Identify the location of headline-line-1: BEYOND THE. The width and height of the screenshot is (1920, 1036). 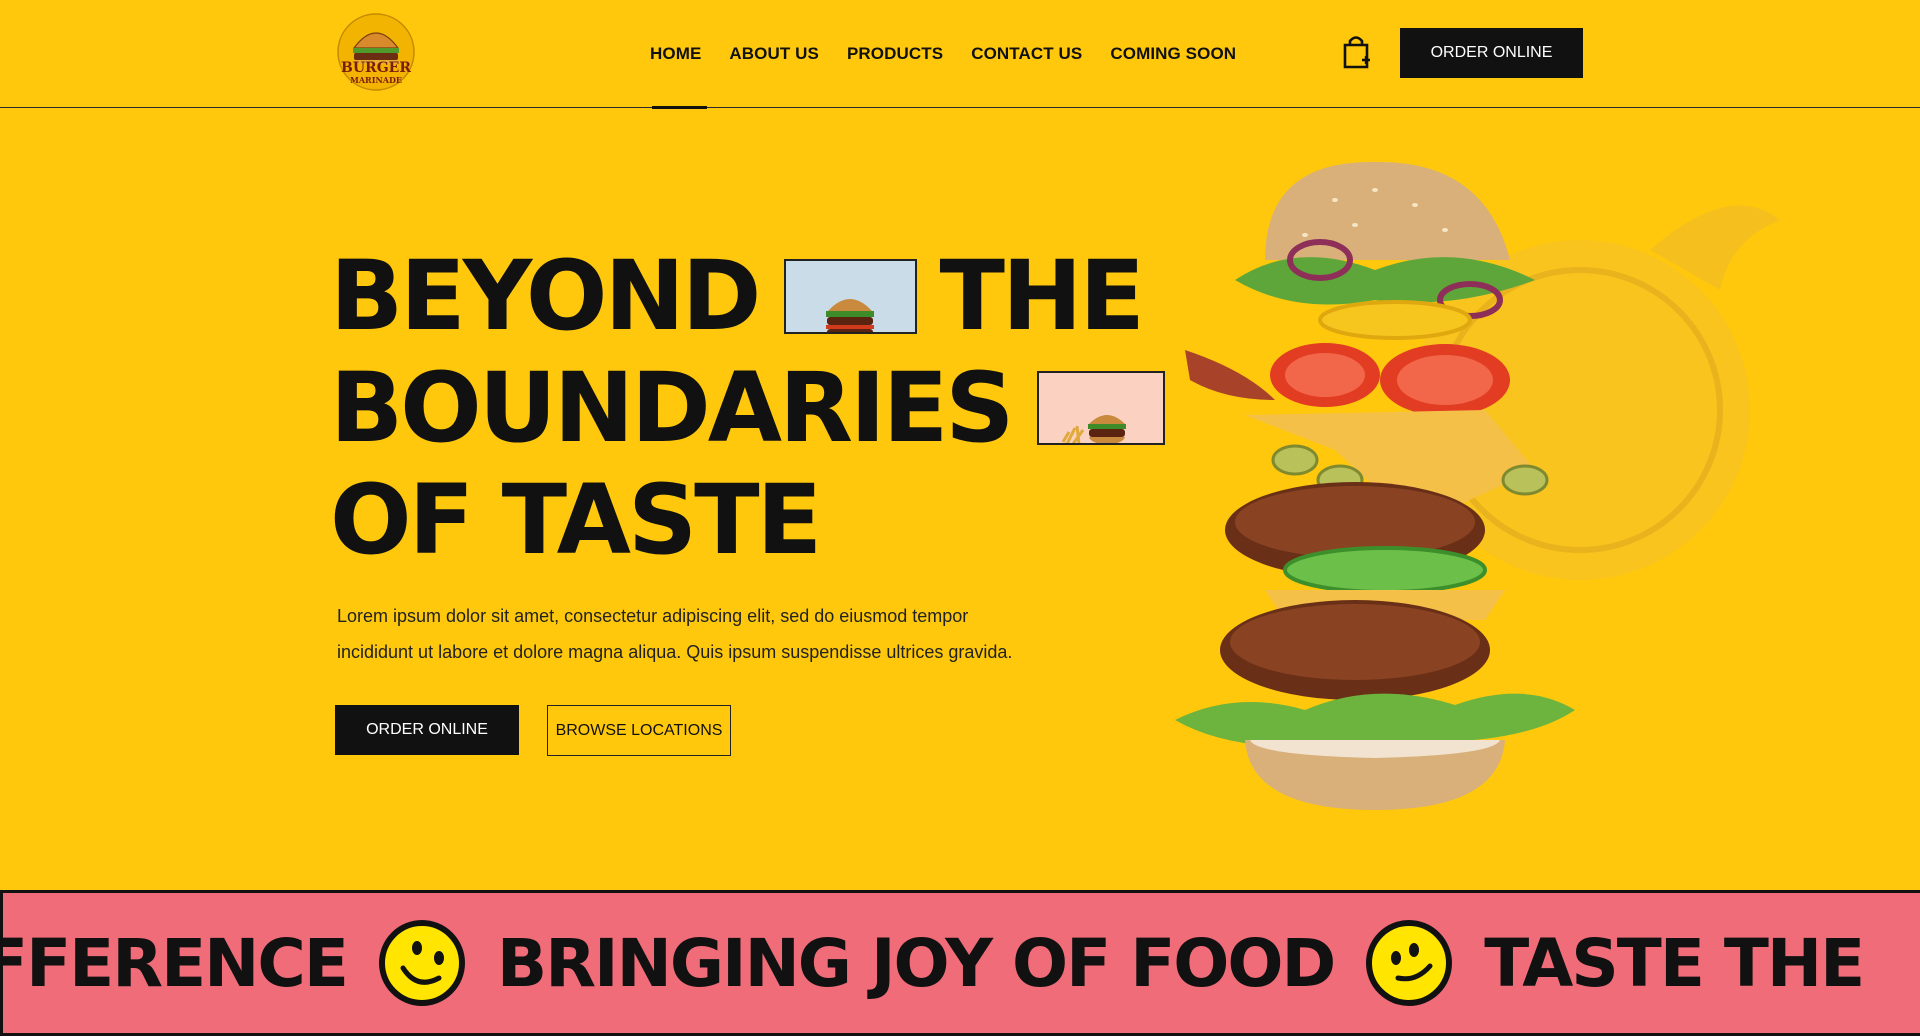
(758, 296).